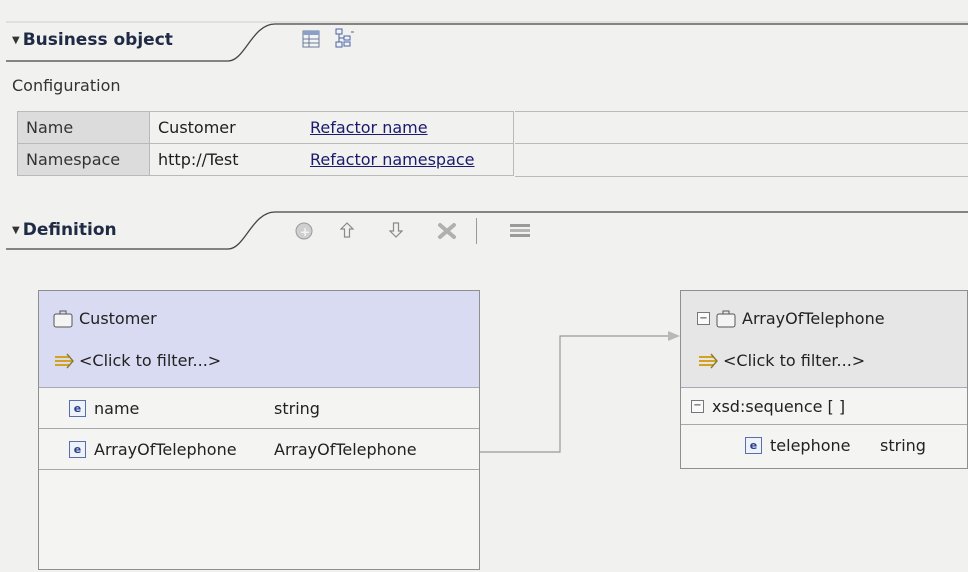 Image resolution: width=968 pixels, height=572 pixels. What do you see at coordinates (794, 360) in the screenshot?
I see `array-filter-text: <Click to filter...>` at bounding box center [794, 360].